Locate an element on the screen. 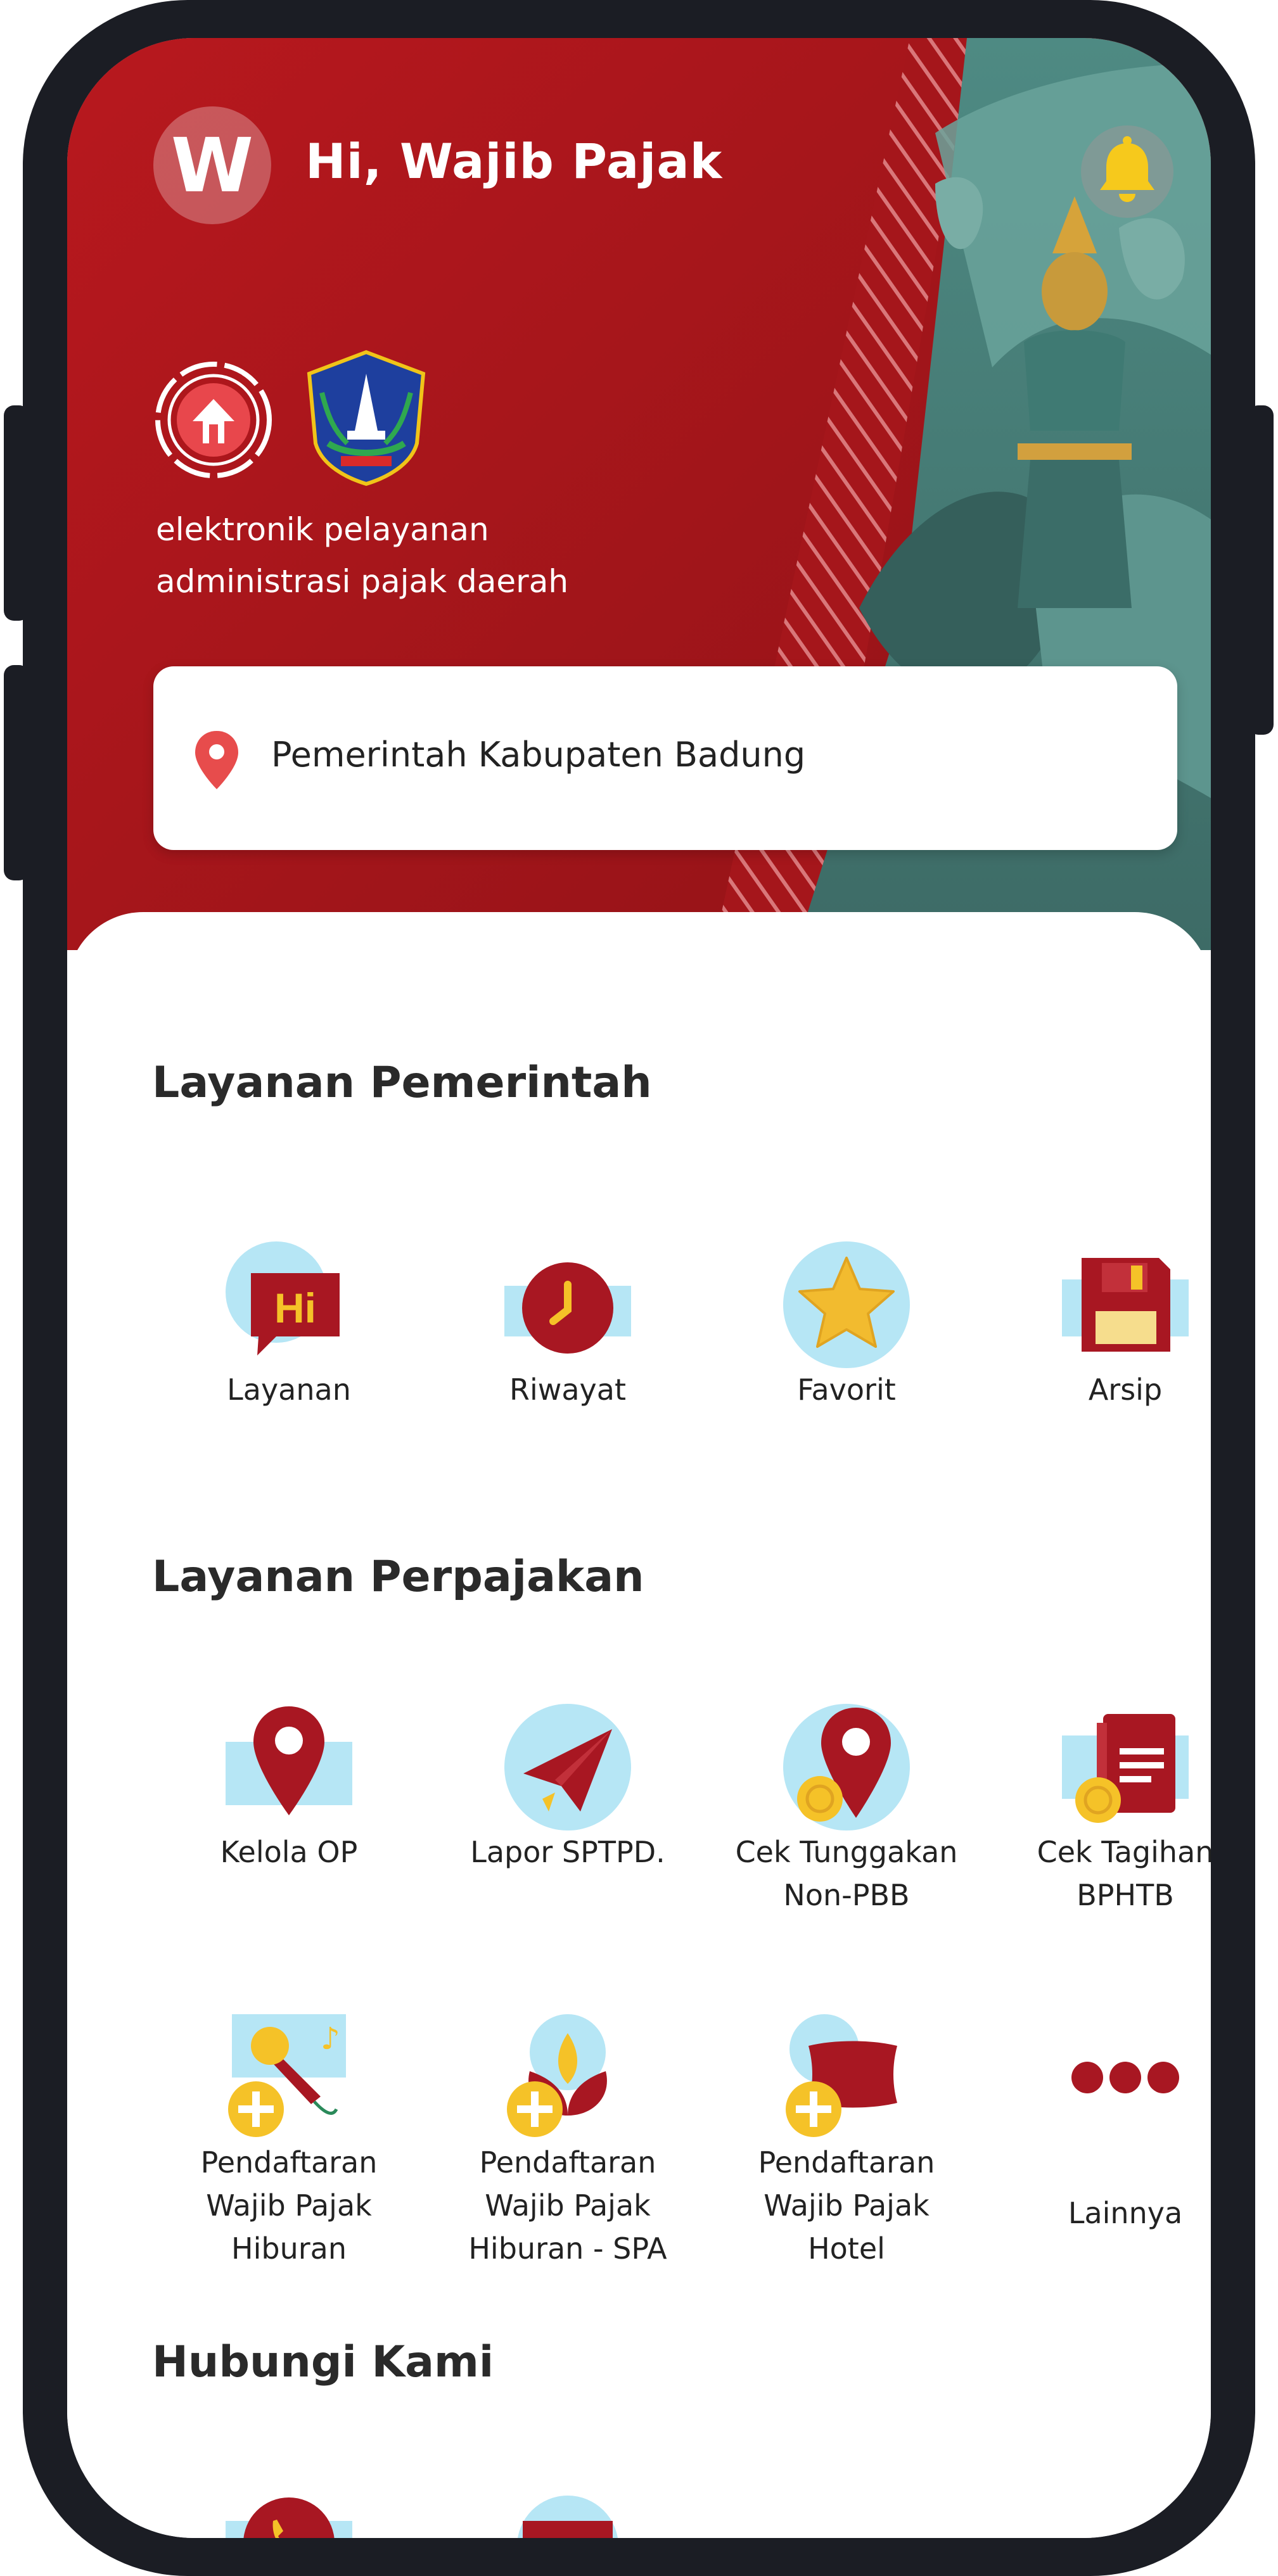  service-label: Cek Tagihan BPHTB is located at coordinates (1124, 1874).